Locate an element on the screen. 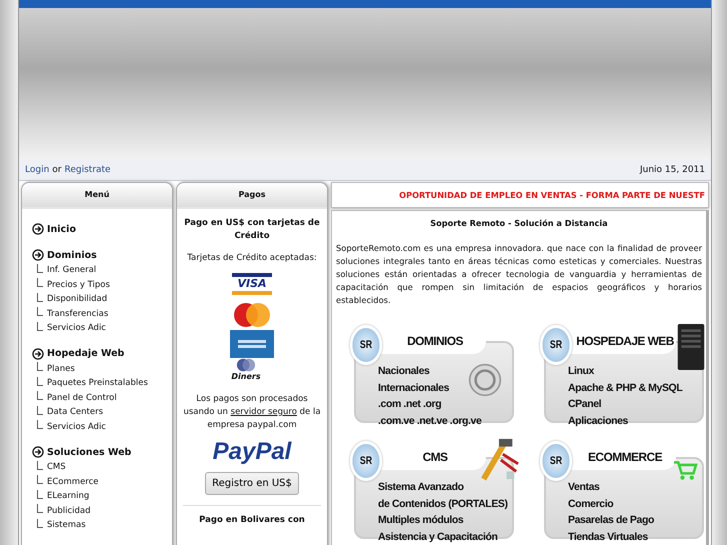  service-item: Ventas is located at coordinates (584, 487).